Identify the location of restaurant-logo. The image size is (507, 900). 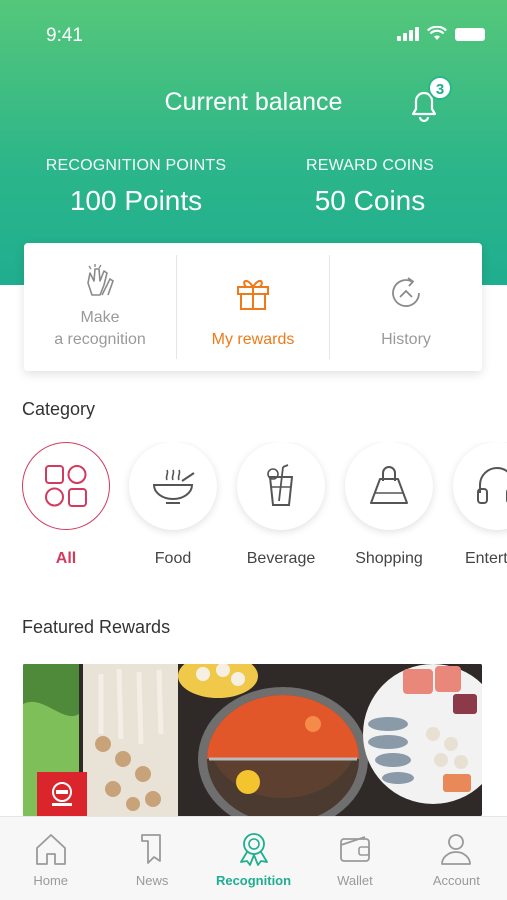
(62, 794).